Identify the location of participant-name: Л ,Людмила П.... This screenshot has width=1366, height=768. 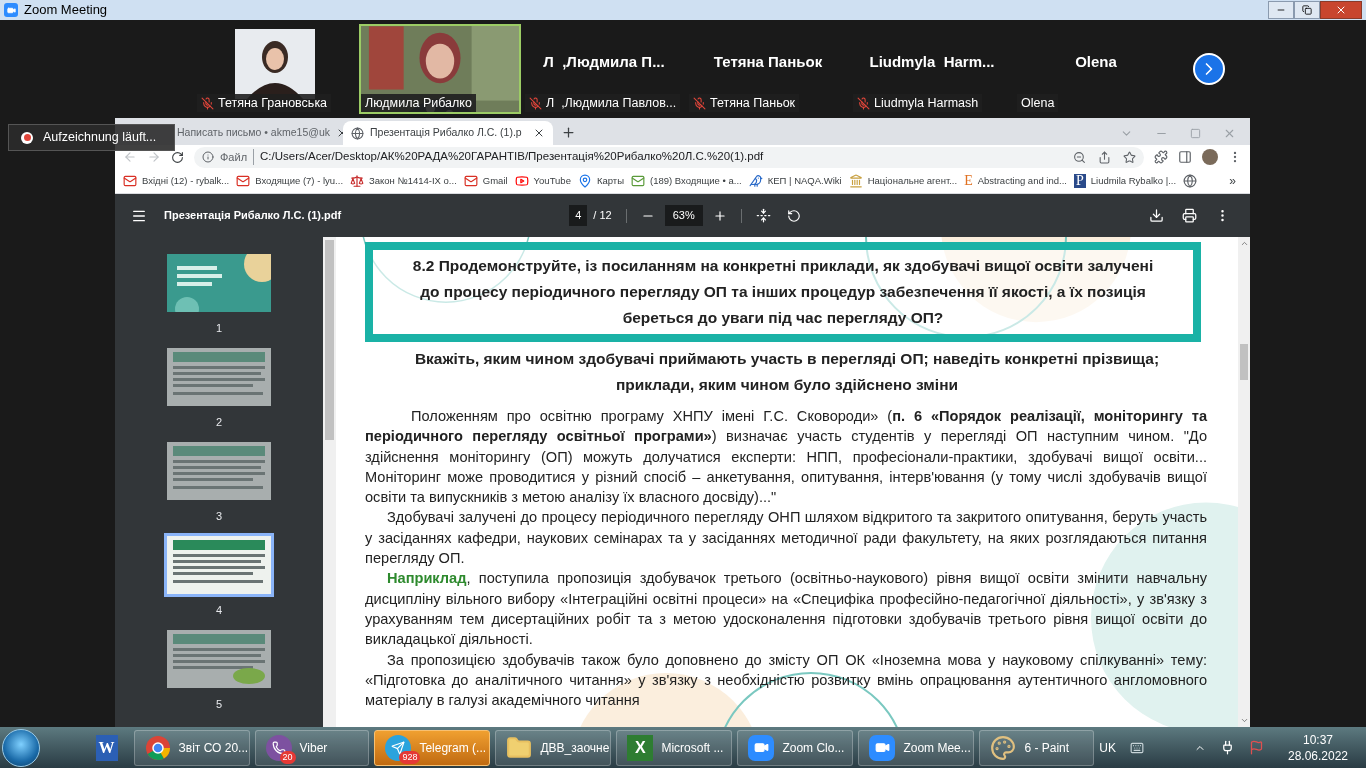
(604, 61).